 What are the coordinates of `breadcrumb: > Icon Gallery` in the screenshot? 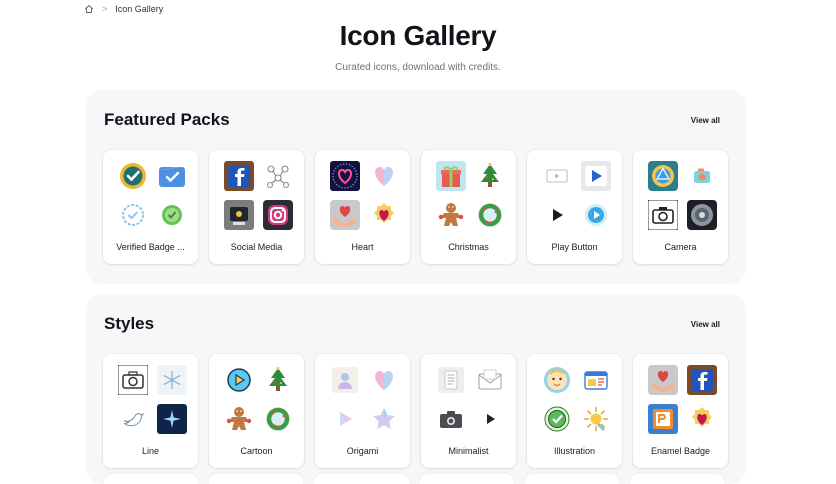 It's located at (123, 9).